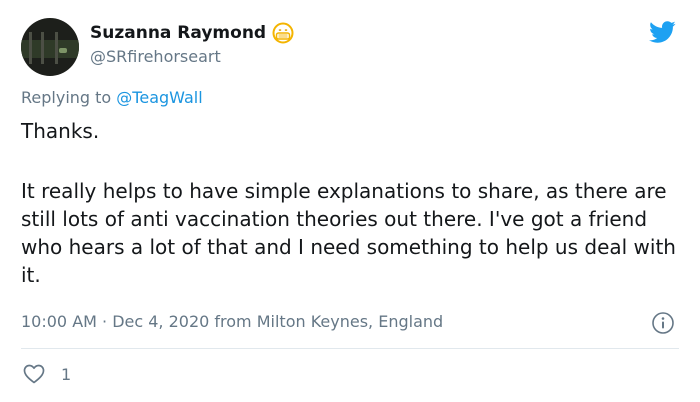  Describe the element at coordinates (350, 348) in the screenshot. I see `divider` at that location.